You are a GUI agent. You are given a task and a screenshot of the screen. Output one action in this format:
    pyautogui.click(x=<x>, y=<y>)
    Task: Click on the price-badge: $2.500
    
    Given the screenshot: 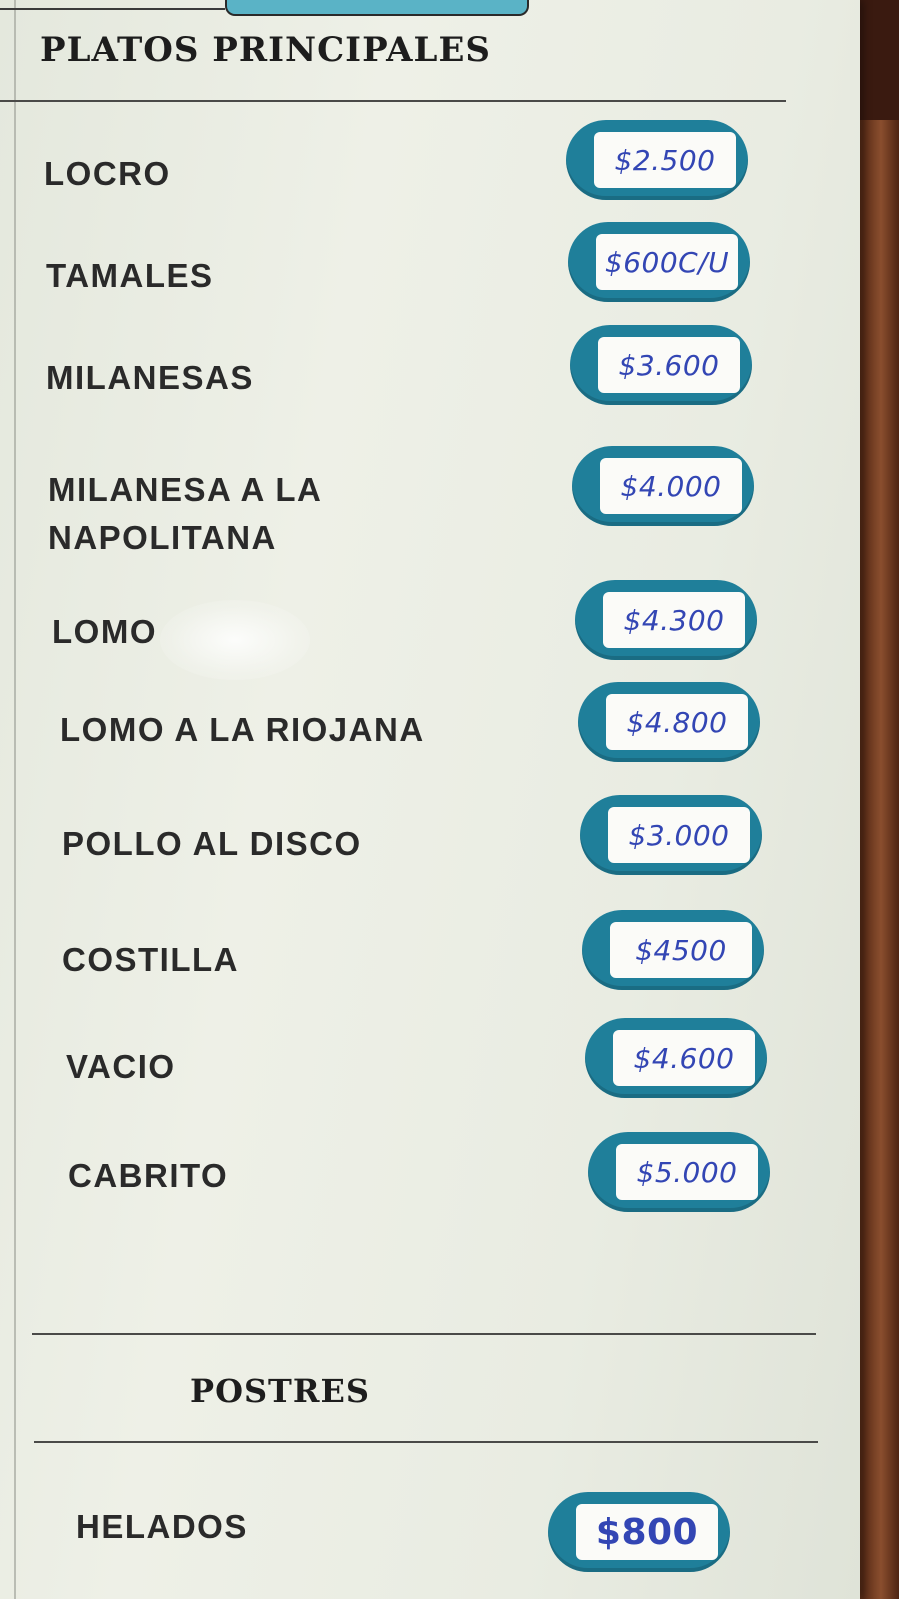 What is the action you would take?
    pyautogui.click(x=657, y=160)
    